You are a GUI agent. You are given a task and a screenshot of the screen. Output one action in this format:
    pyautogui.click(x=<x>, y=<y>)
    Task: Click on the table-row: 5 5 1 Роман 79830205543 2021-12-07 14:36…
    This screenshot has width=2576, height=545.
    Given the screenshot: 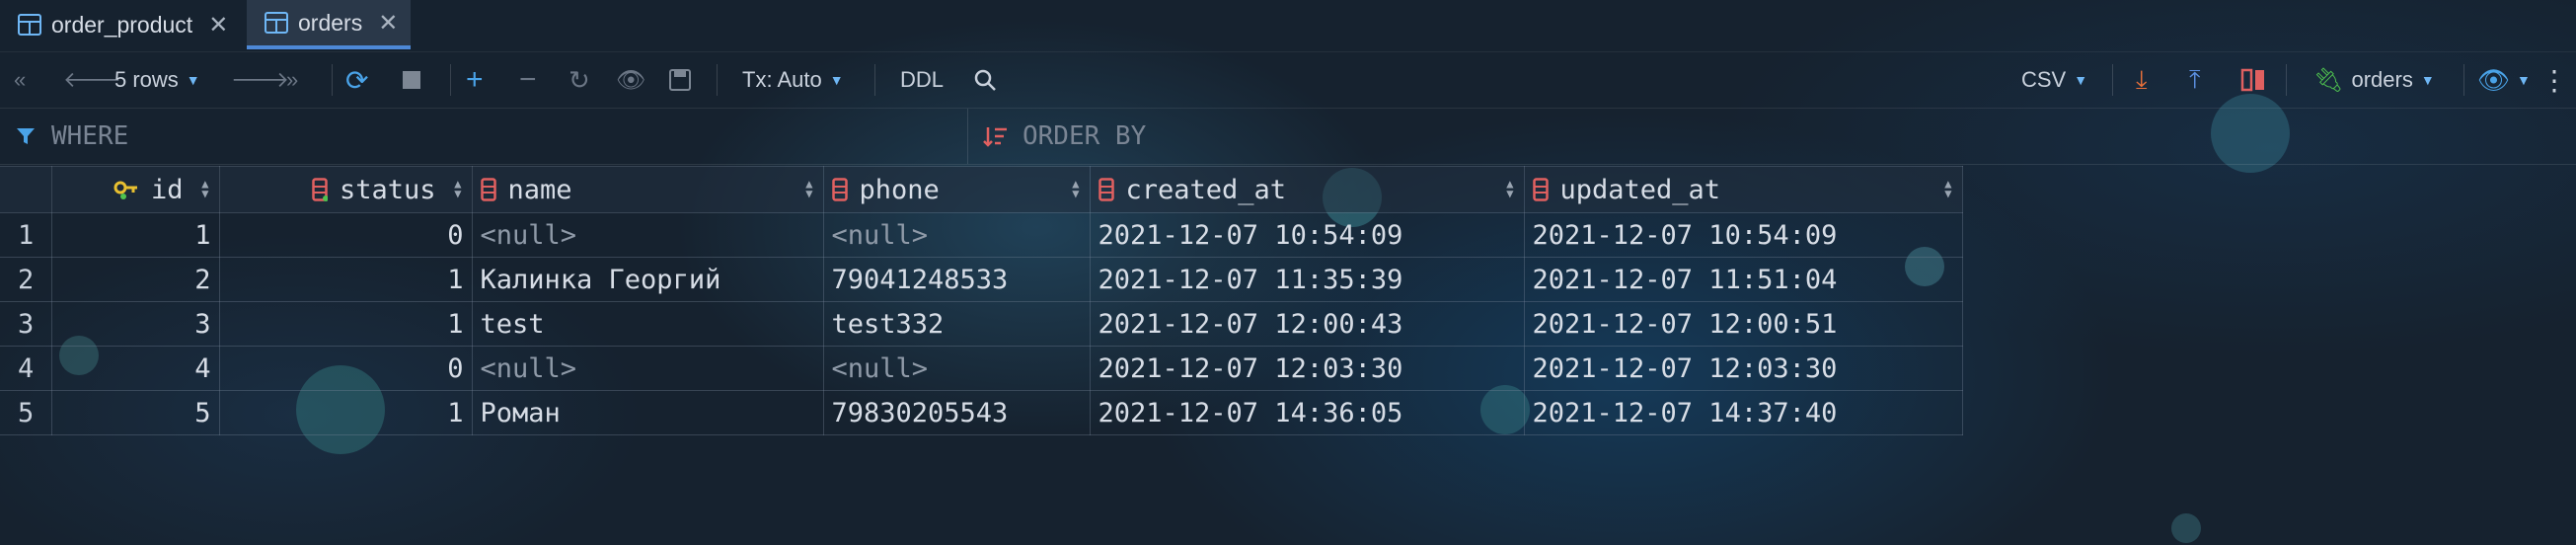 What is the action you would take?
    pyautogui.click(x=982, y=413)
    